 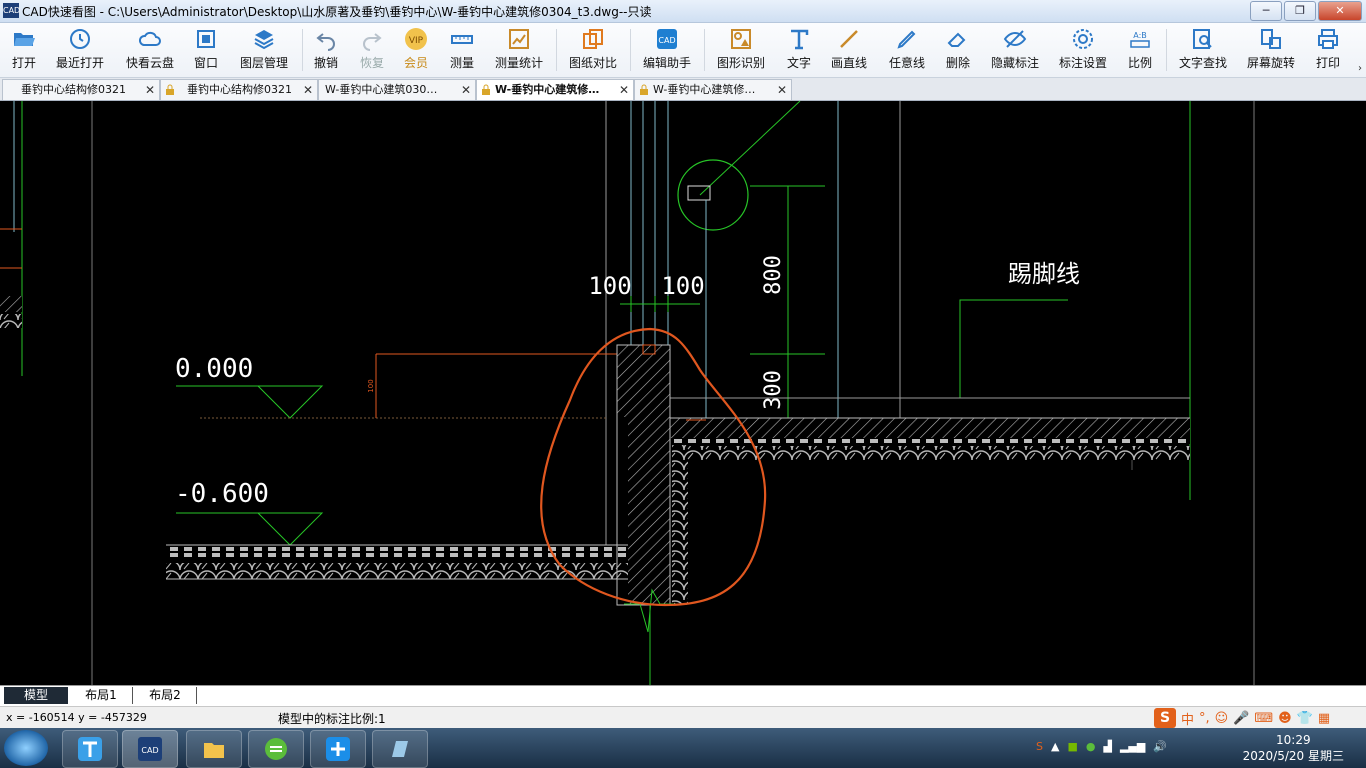 I want to click on window-icon, so click(x=206, y=39).